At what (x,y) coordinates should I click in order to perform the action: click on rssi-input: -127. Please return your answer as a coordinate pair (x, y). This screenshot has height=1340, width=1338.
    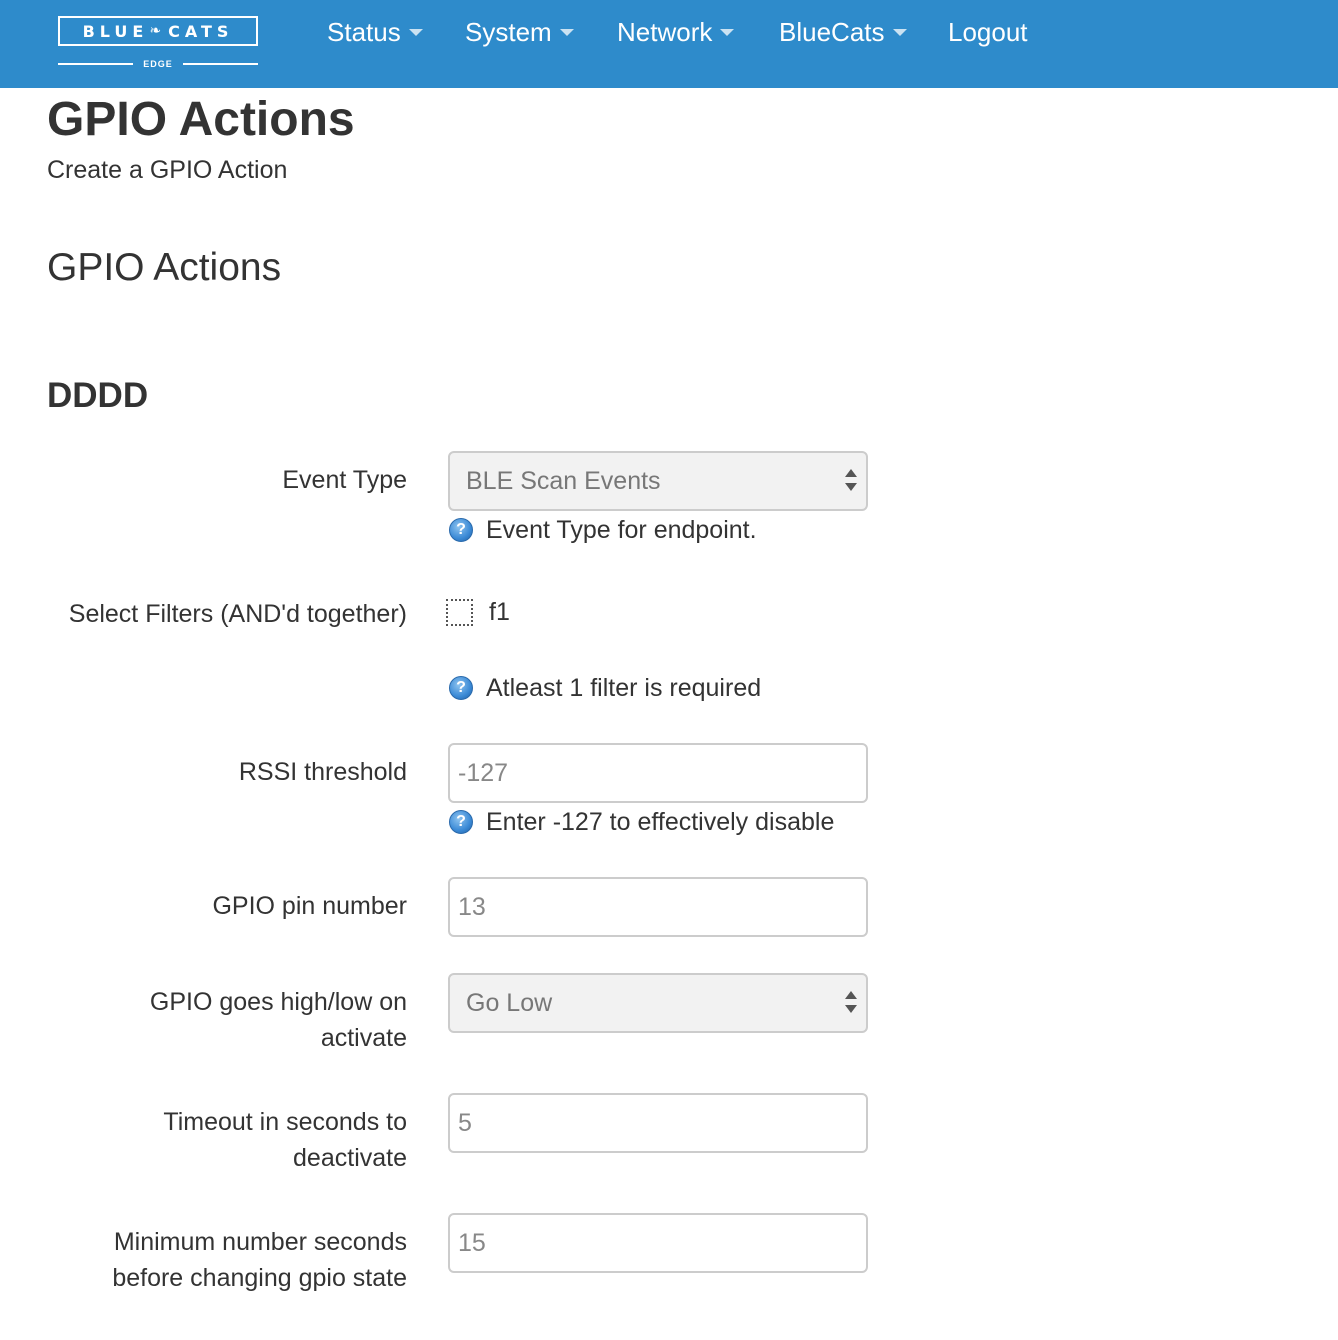
    Looking at the image, I should click on (658, 773).